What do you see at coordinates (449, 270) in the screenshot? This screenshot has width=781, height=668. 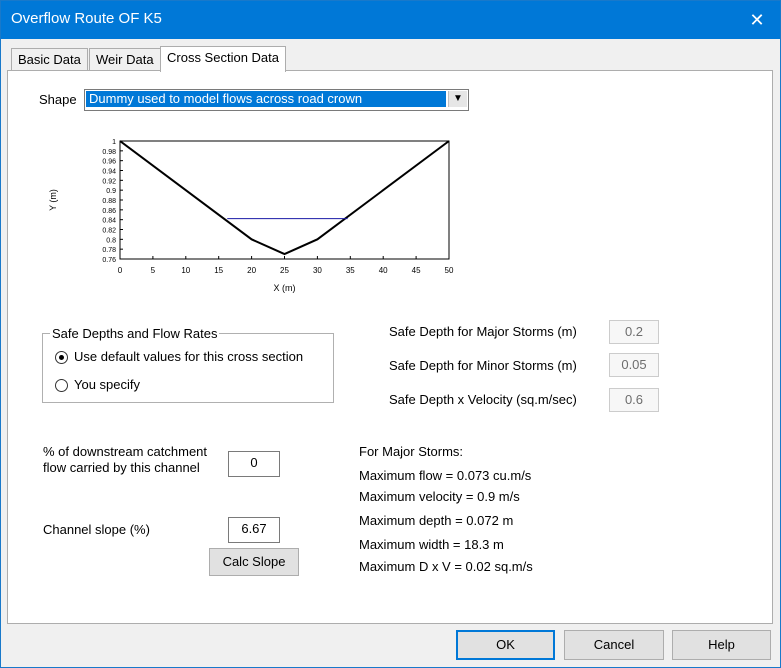 I see `x-tick-label: 50` at bounding box center [449, 270].